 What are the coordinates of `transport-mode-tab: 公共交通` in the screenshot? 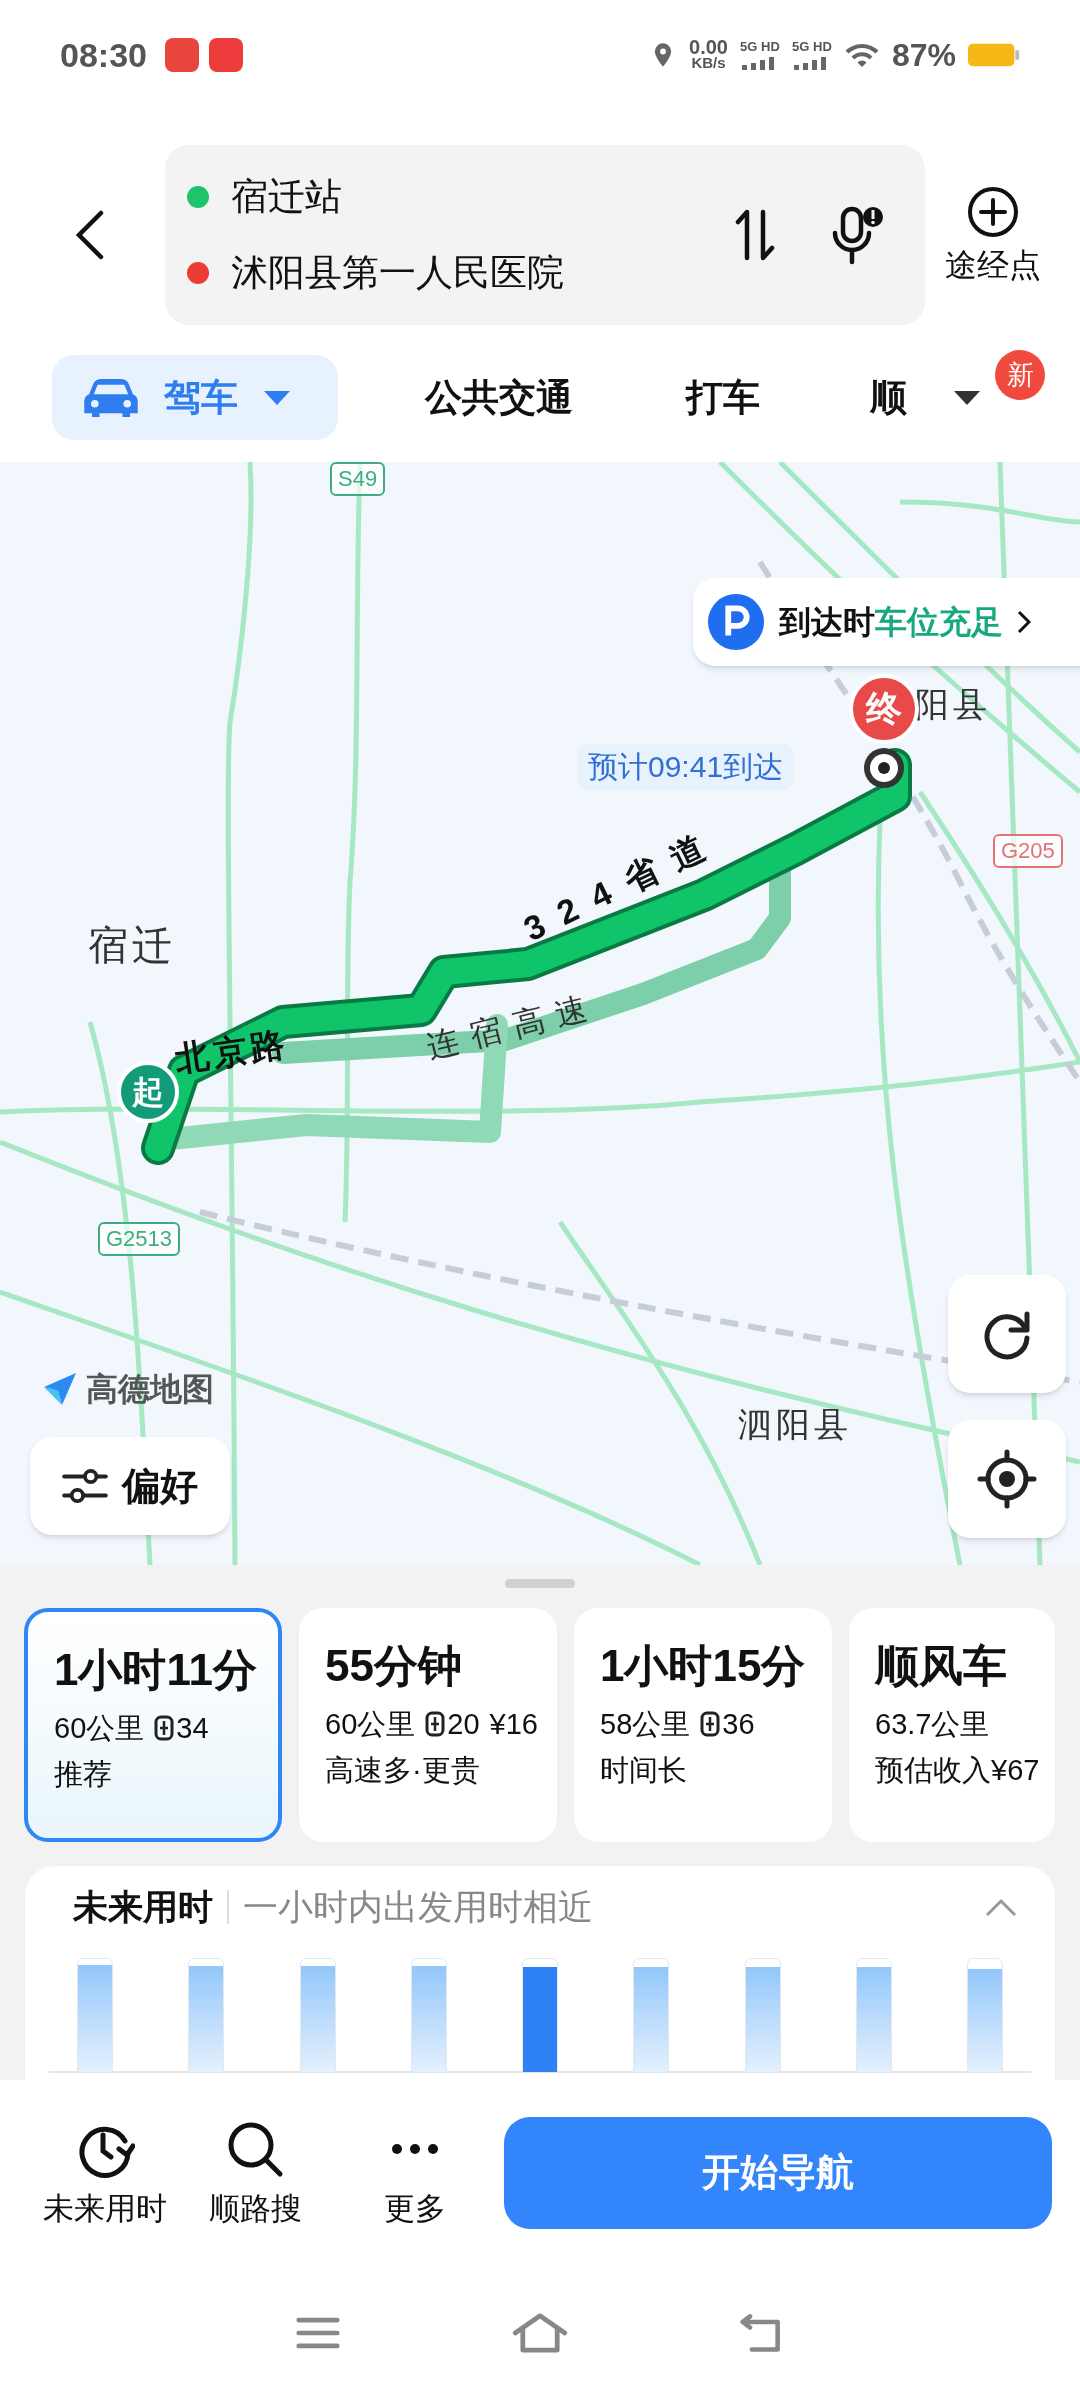 It's located at (499, 397).